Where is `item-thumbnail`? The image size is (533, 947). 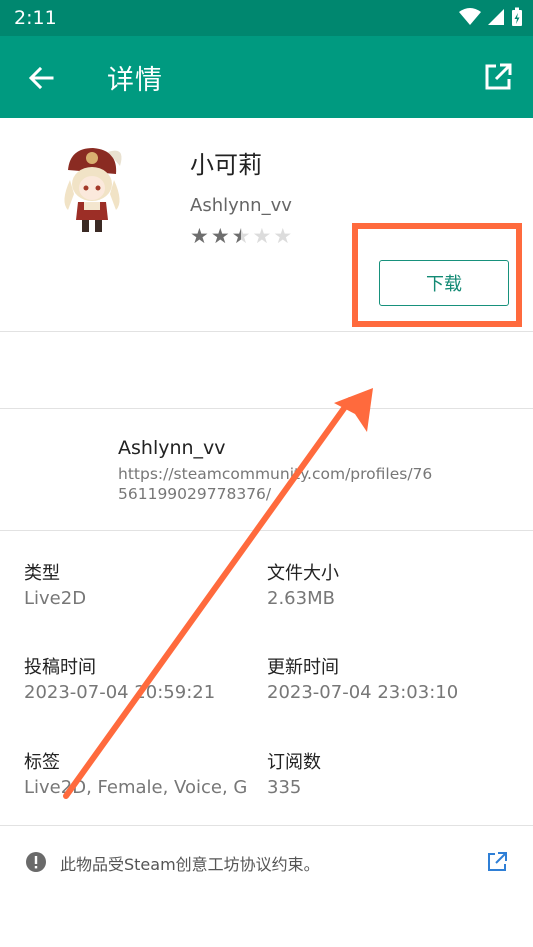 item-thumbnail is located at coordinates (93, 190).